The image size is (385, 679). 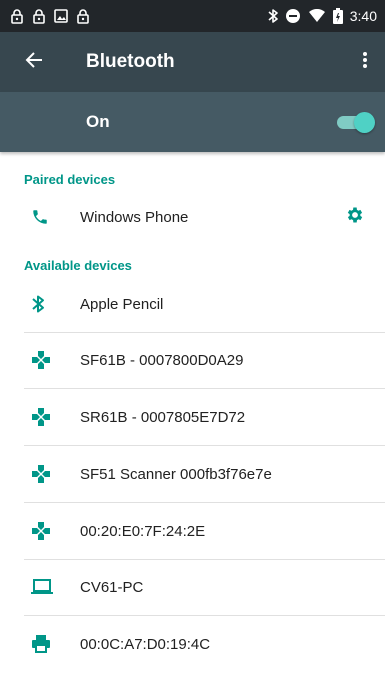 I want to click on device-row: Apple Pencil, so click(x=192, y=304).